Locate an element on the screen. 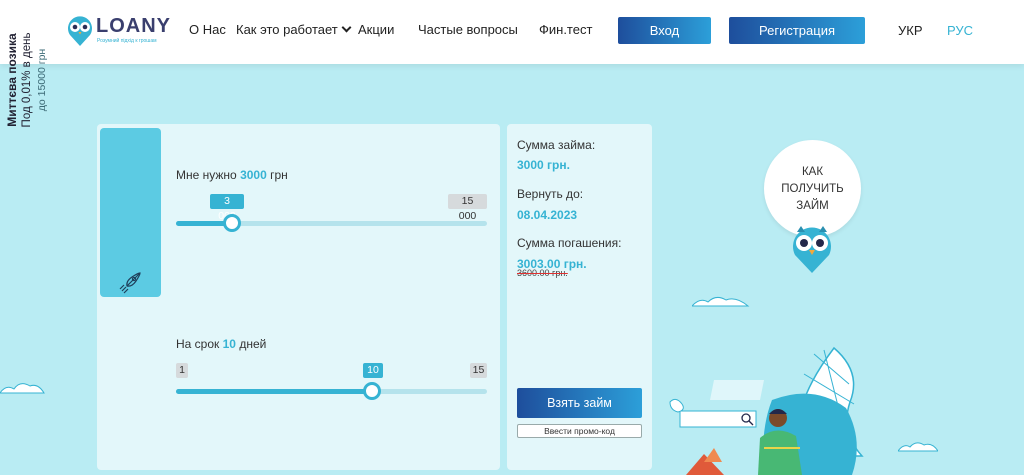 The width and height of the screenshot is (1024, 475). amount-bubble: 3 000 is located at coordinates (227, 208).